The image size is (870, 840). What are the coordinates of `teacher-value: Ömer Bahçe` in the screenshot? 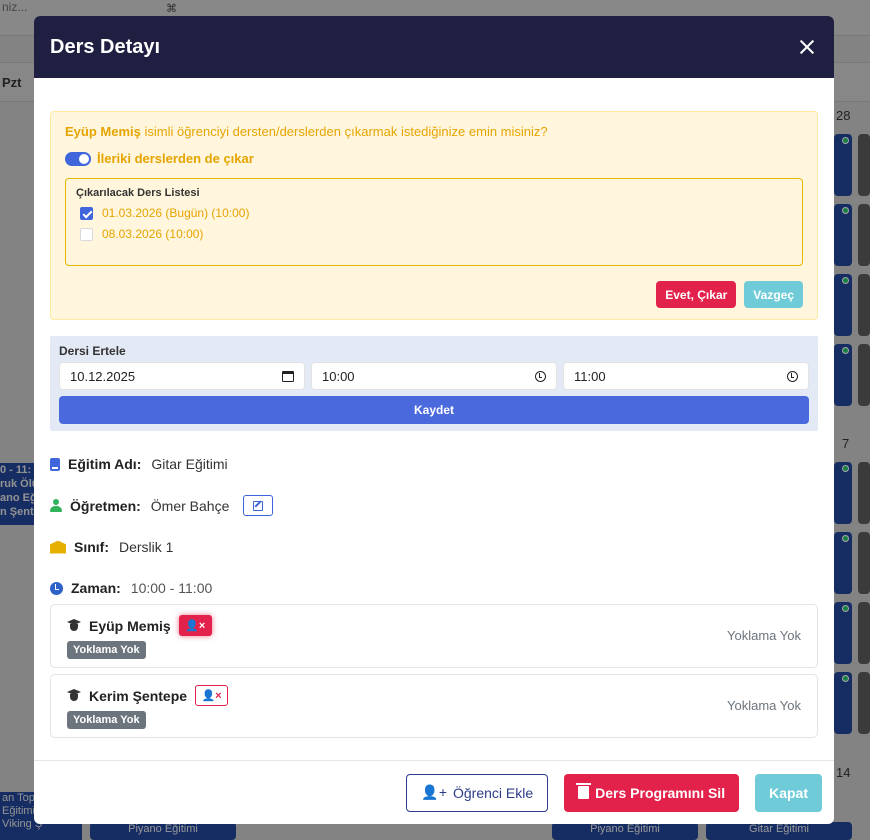 It's located at (190, 505).